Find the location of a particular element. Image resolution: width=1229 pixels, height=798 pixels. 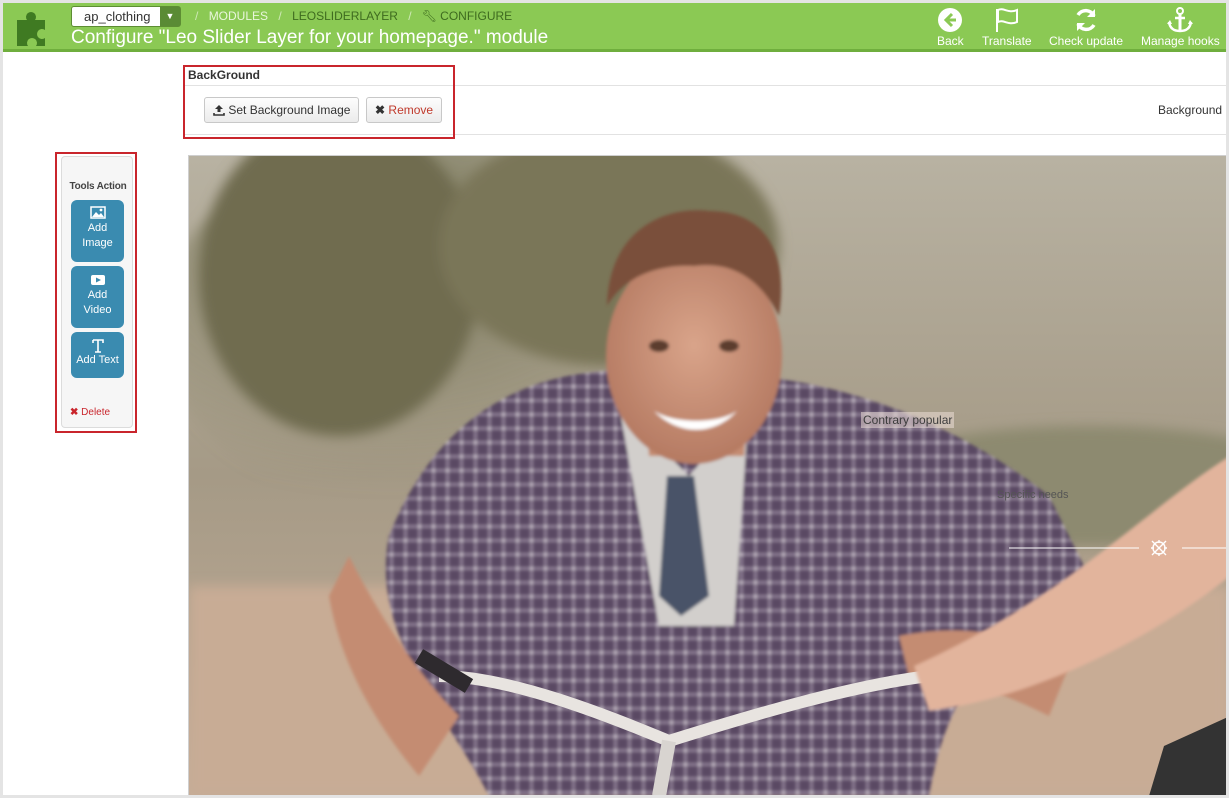

manage-hooks-label: Manage hooks is located at coordinates (1180, 41).